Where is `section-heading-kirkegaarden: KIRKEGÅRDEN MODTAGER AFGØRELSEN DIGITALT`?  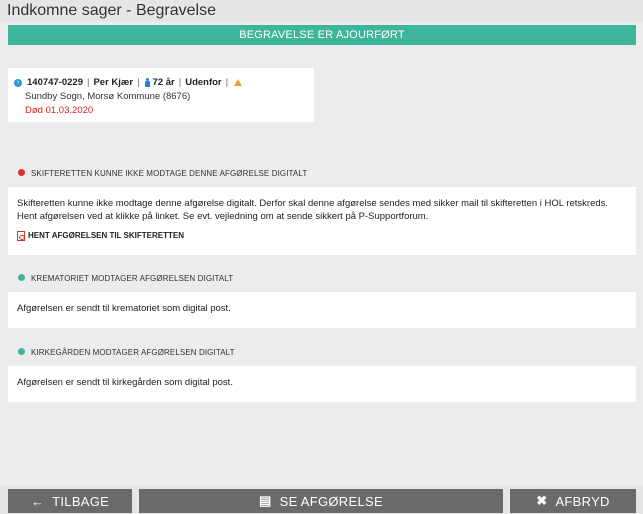 section-heading-kirkegaarden: KIRKEGÅRDEN MODTAGER AFGØRELSEN DIGITALT is located at coordinates (322, 353).